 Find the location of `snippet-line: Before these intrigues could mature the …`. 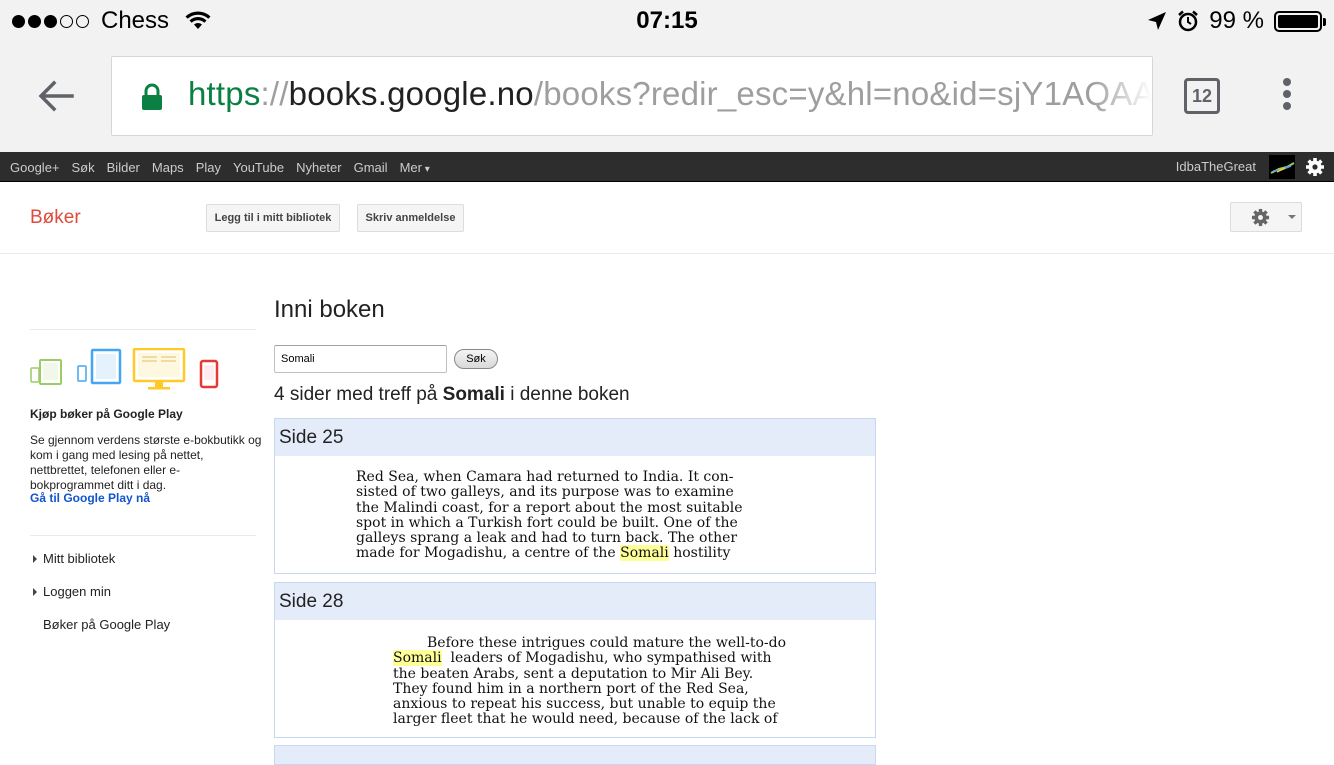

snippet-line: Before these intrigues could mature the … is located at coordinates (607, 643).